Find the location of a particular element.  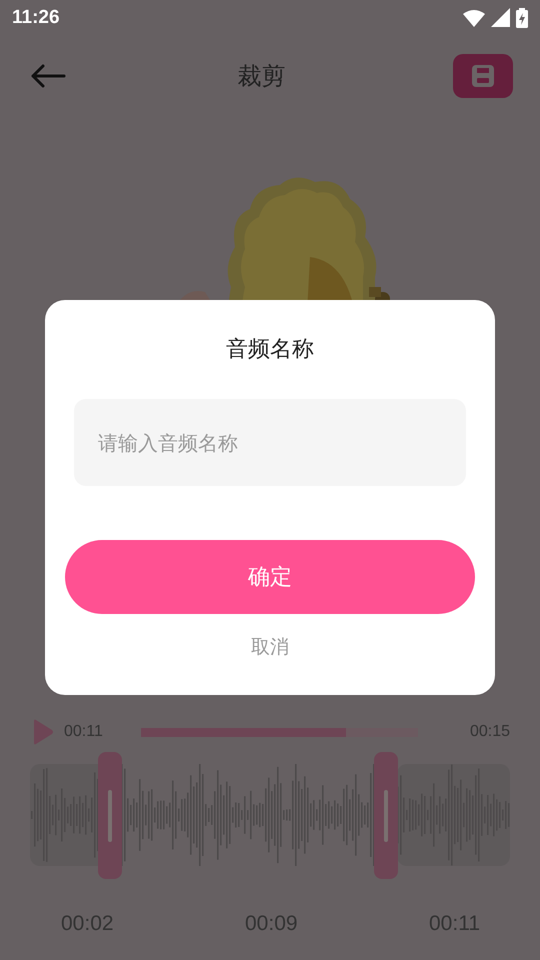

wifi-icon is located at coordinates (474, 17).